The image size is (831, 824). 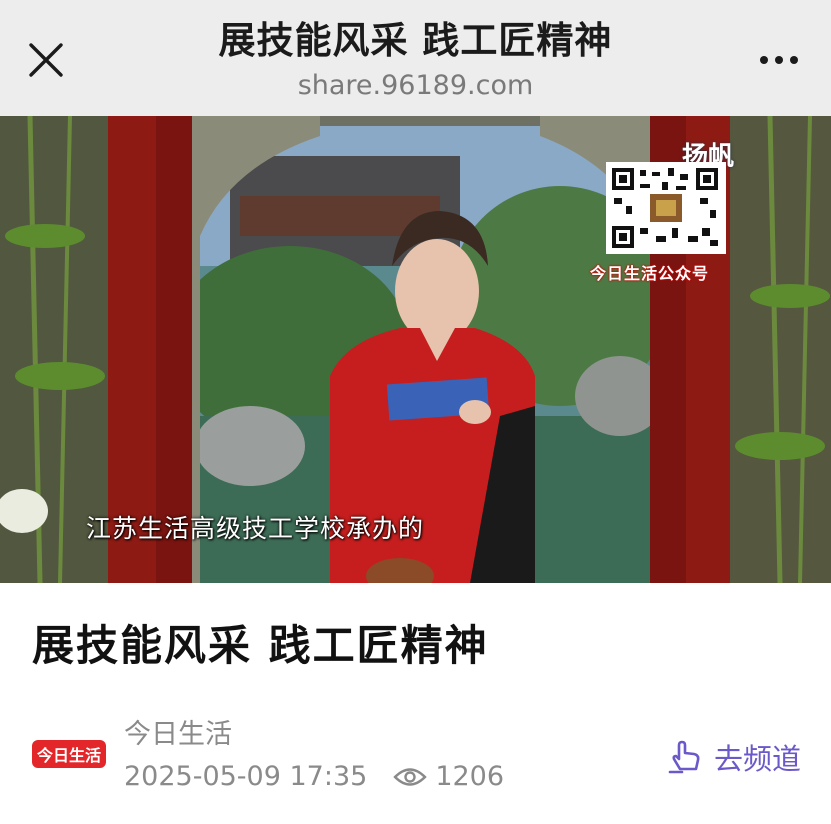 What do you see at coordinates (246, 776) in the screenshot?
I see `publish-date: 2025-05-09 17:35` at bounding box center [246, 776].